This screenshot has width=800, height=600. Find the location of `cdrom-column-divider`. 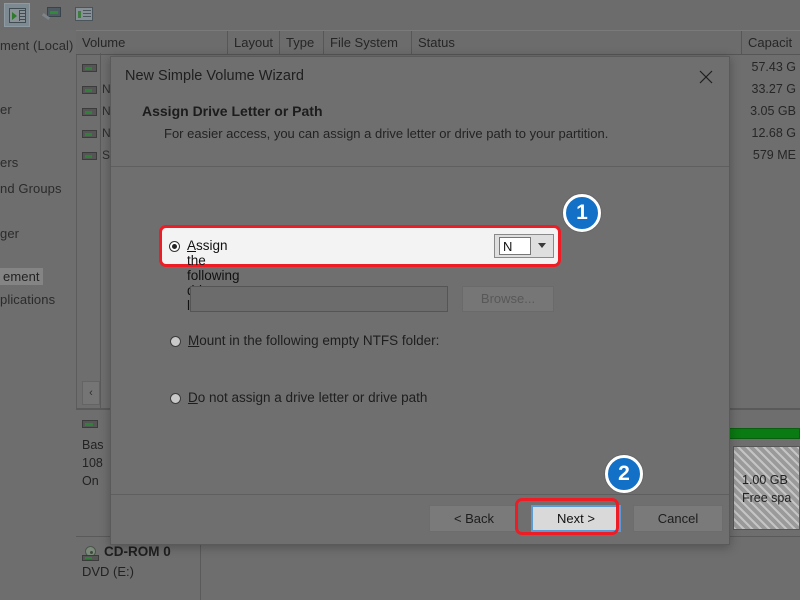

cdrom-column-divider is located at coordinates (200, 571).